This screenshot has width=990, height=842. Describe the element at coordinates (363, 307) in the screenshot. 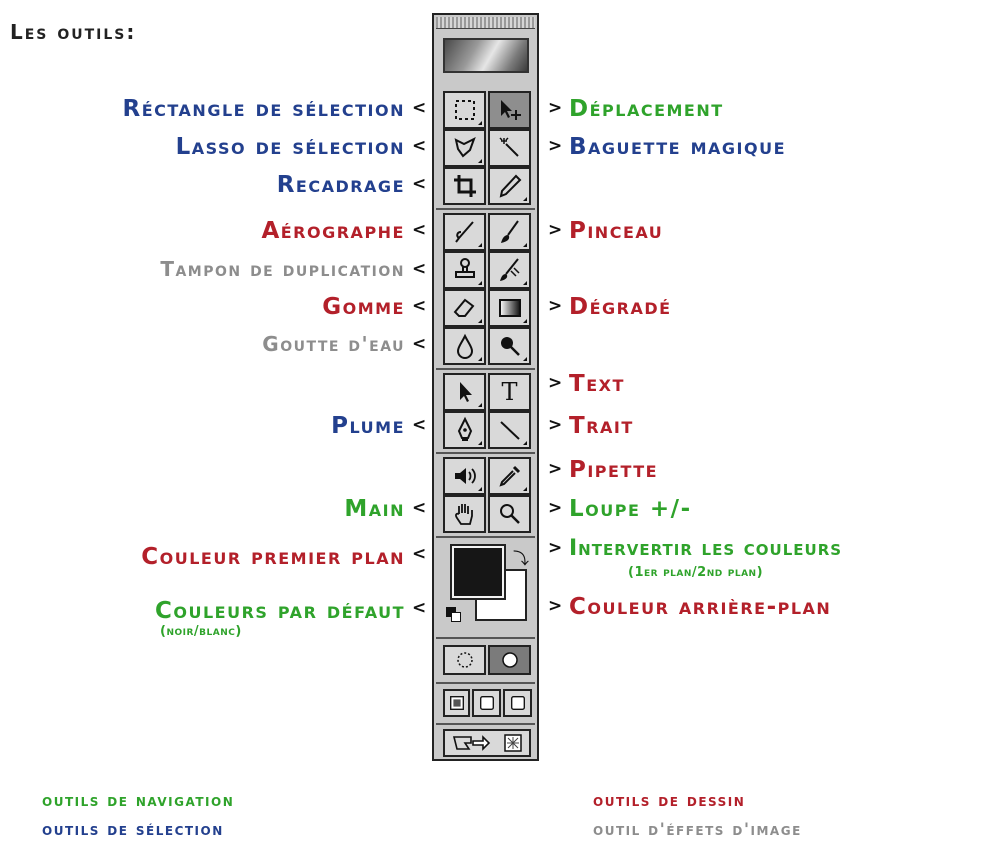

I see `label-gomme: Gomme` at that location.